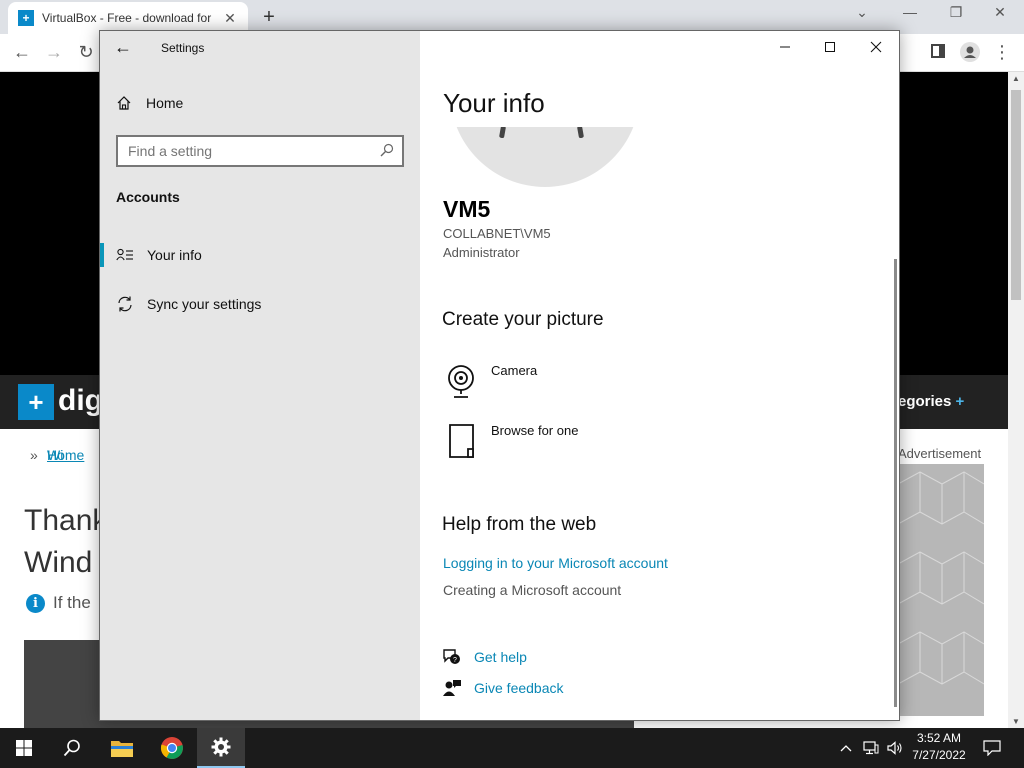 This screenshot has width=1024, height=768. What do you see at coordinates (80, 401) in the screenshot?
I see `web-logo-text: dig` at bounding box center [80, 401].